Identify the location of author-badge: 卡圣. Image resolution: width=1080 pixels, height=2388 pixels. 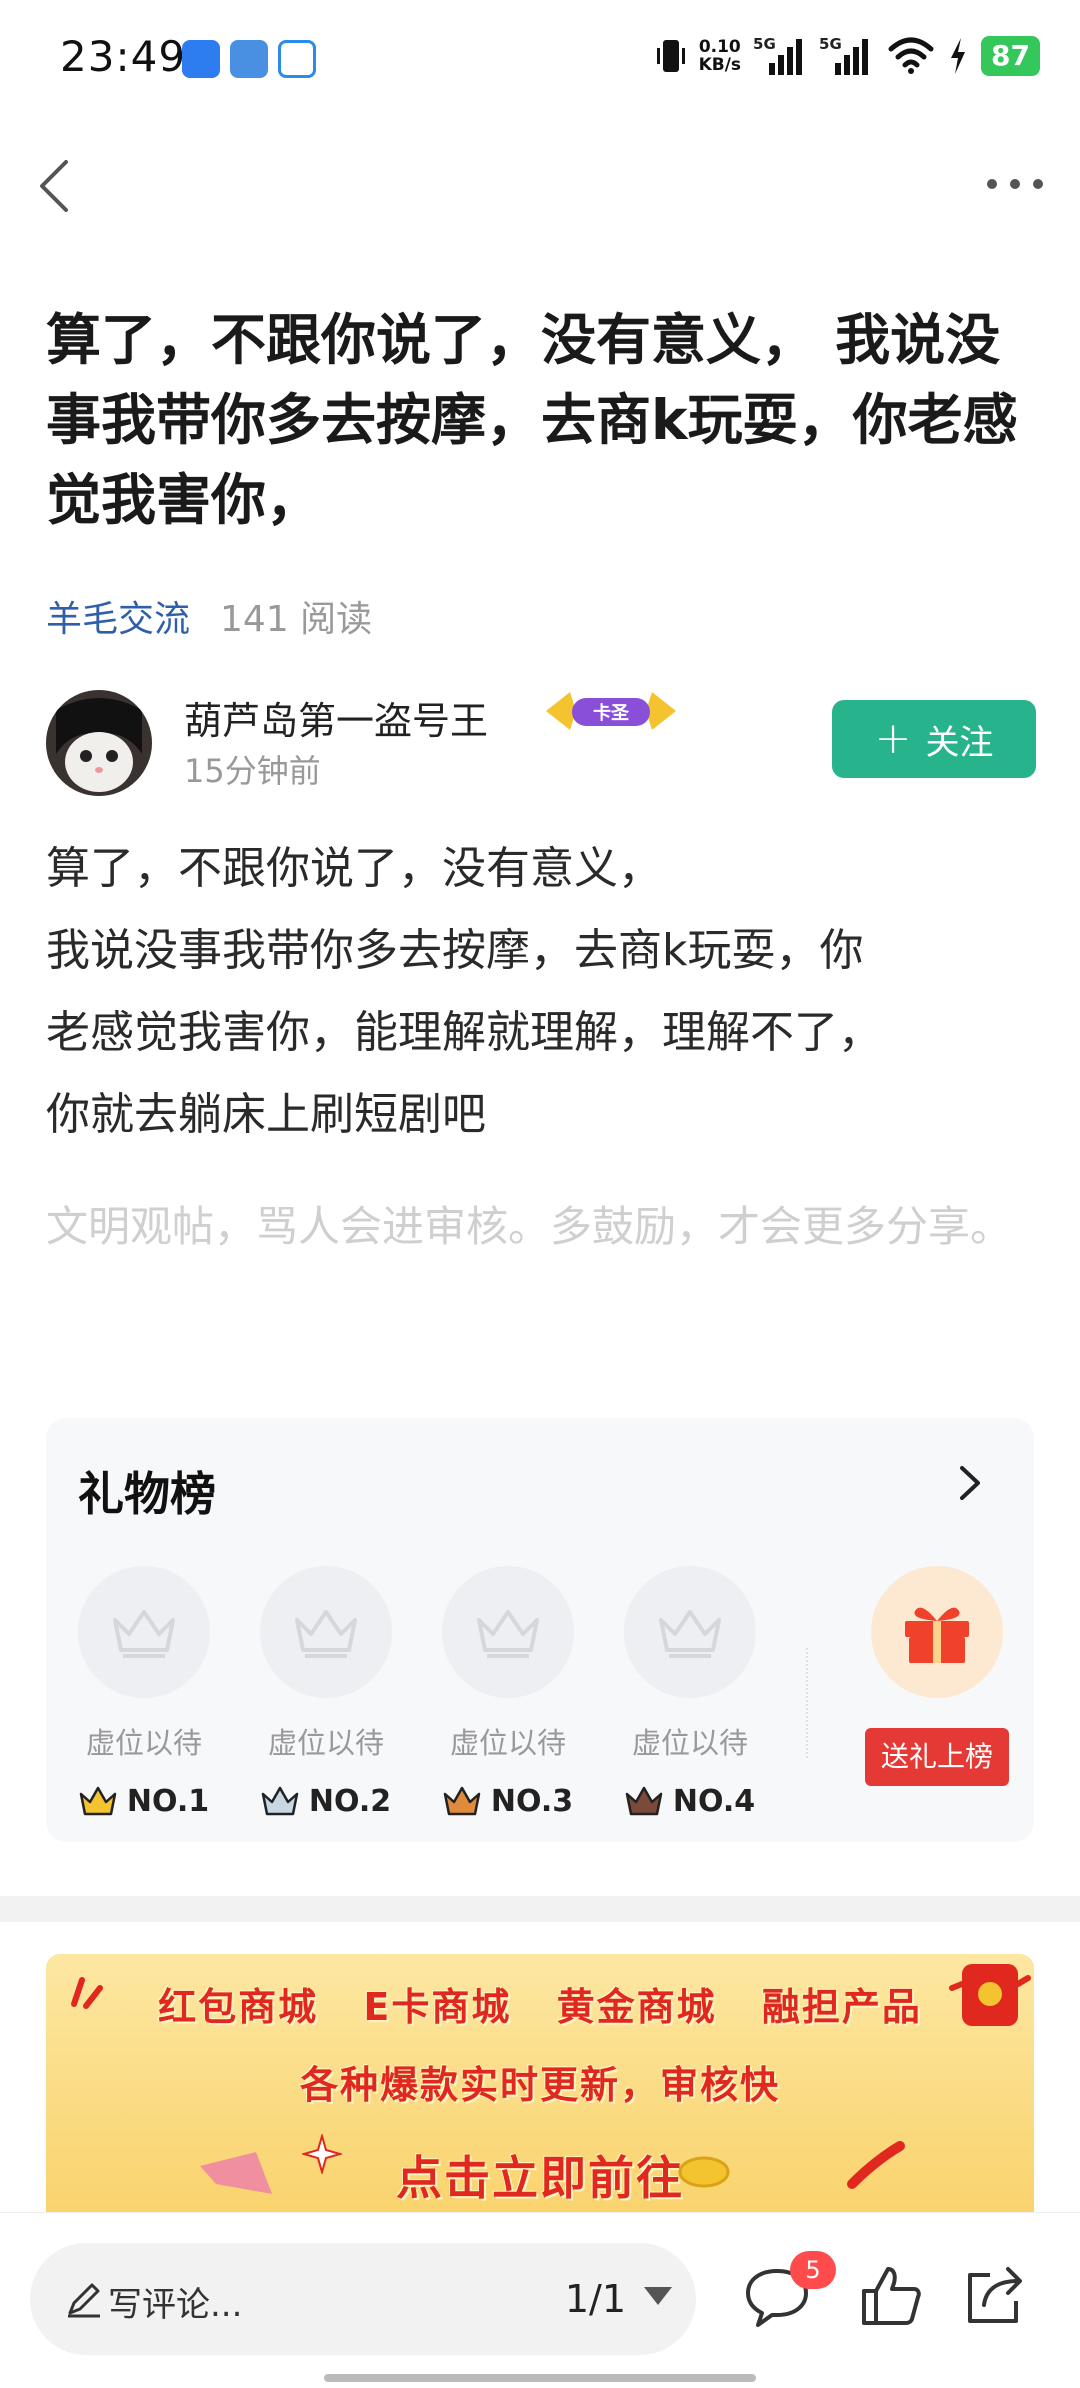
(611, 711).